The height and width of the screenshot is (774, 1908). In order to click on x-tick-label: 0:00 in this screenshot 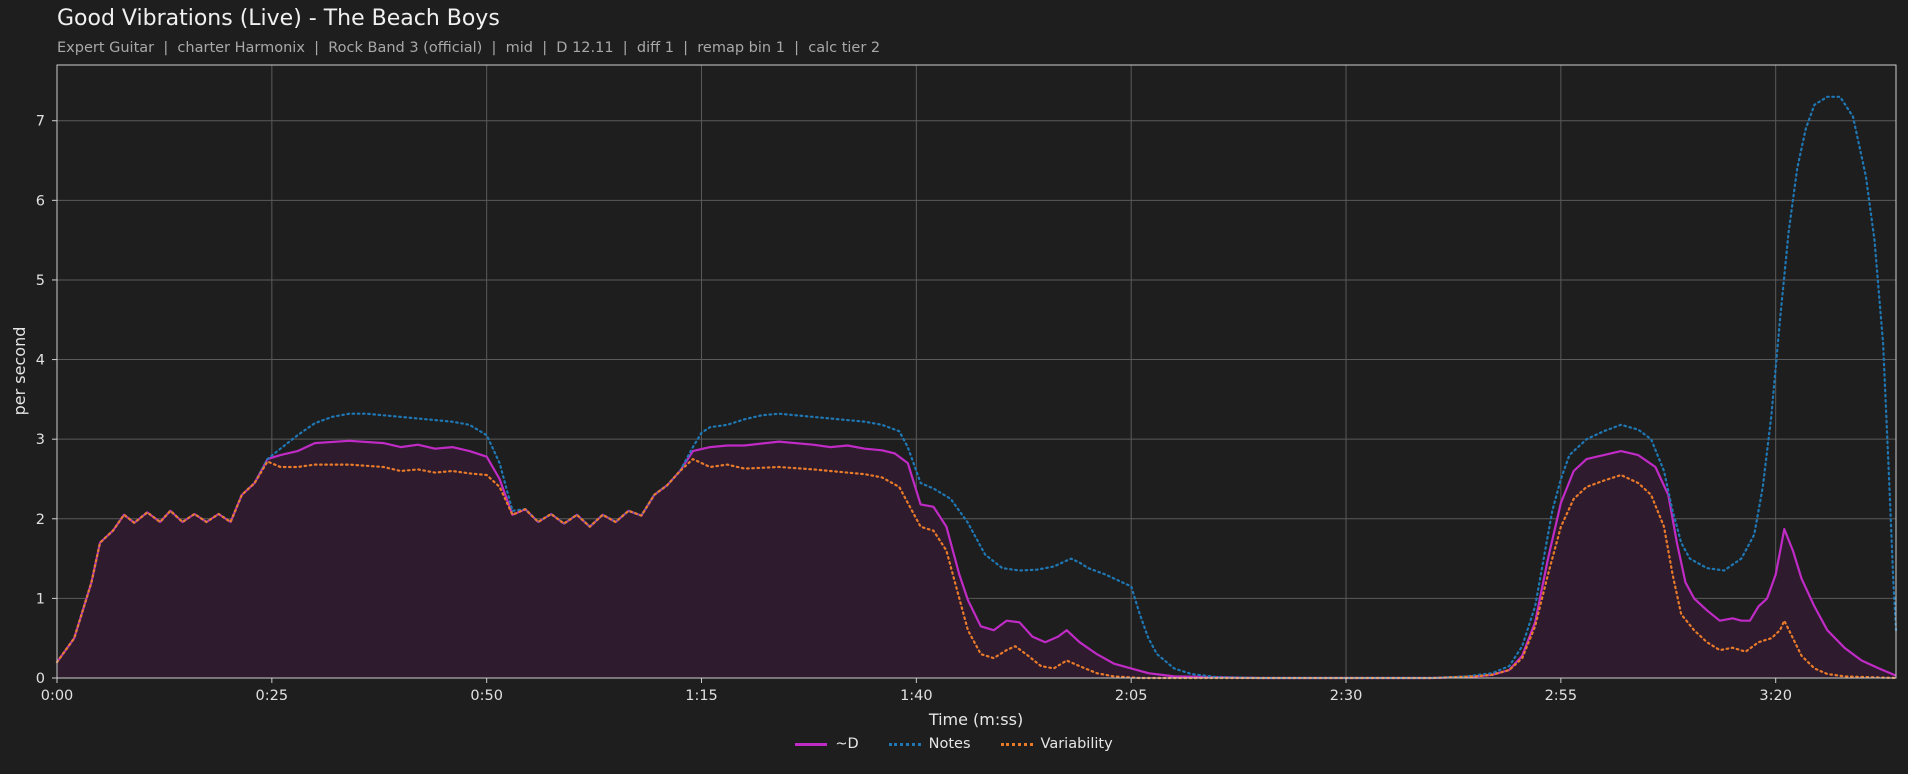, I will do `click(57, 696)`.